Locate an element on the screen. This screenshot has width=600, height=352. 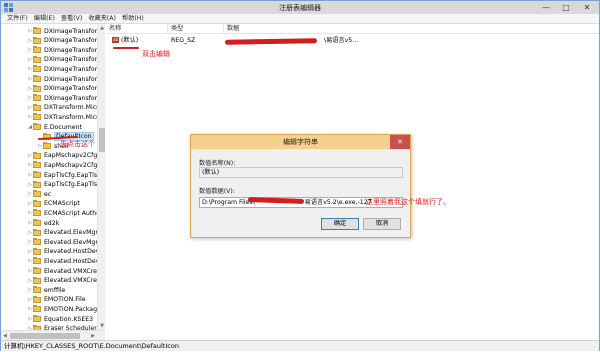
tree-vertical-scrollbar: ▲ ▼ is located at coordinates (101, 177).